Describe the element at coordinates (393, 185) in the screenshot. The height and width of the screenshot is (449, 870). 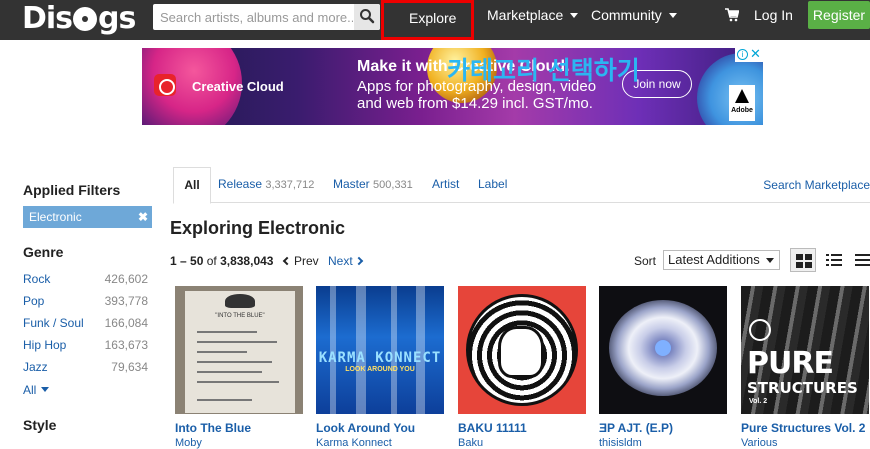
I see `tab-master-count: 500,331` at that location.